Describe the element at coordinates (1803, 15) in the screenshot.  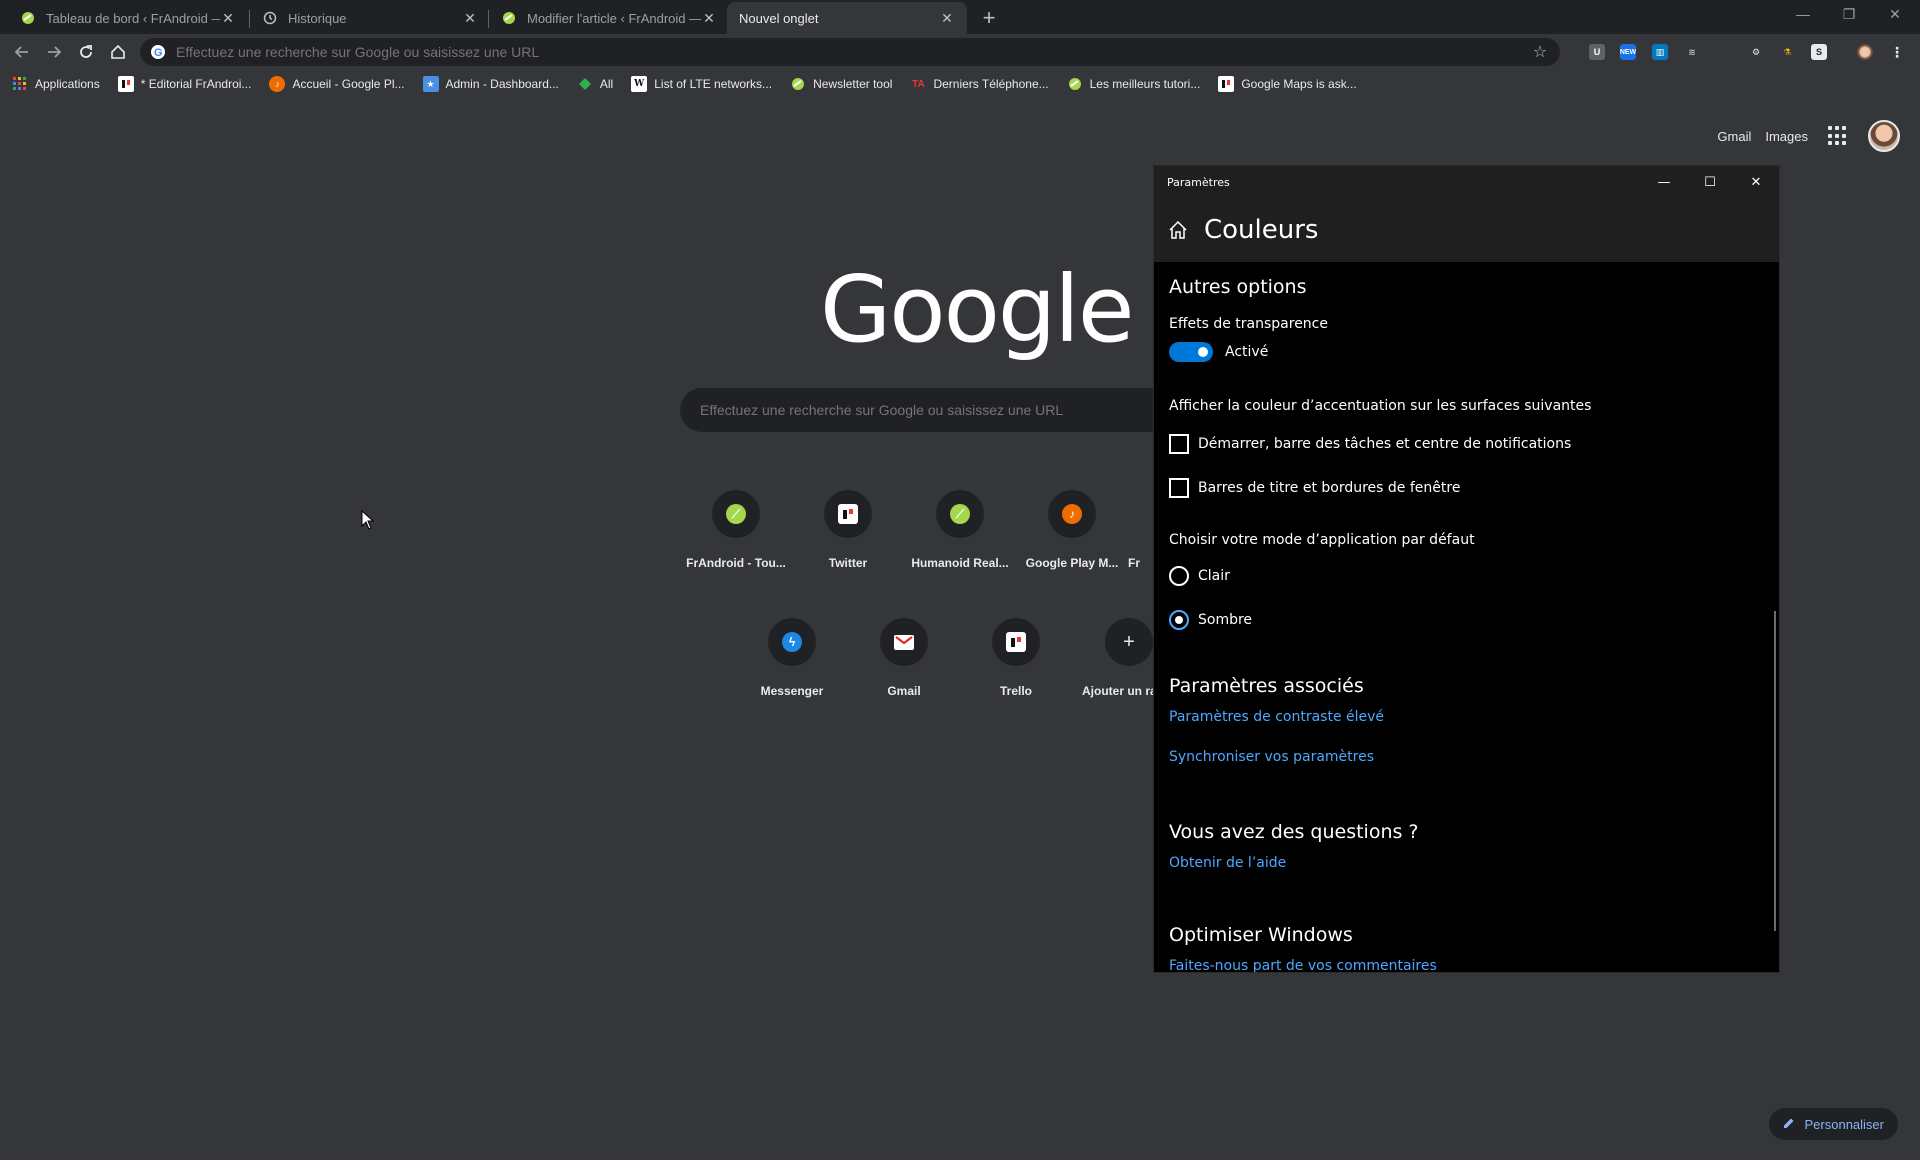
I see `minimize-icon: —` at that location.